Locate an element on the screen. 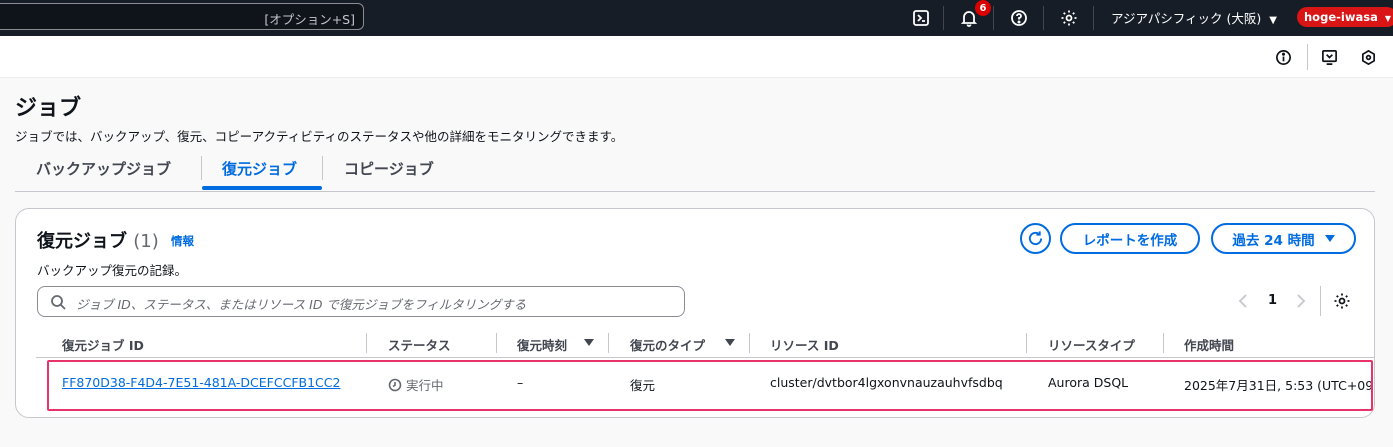  active-tab-indicator is located at coordinates (262, 188).